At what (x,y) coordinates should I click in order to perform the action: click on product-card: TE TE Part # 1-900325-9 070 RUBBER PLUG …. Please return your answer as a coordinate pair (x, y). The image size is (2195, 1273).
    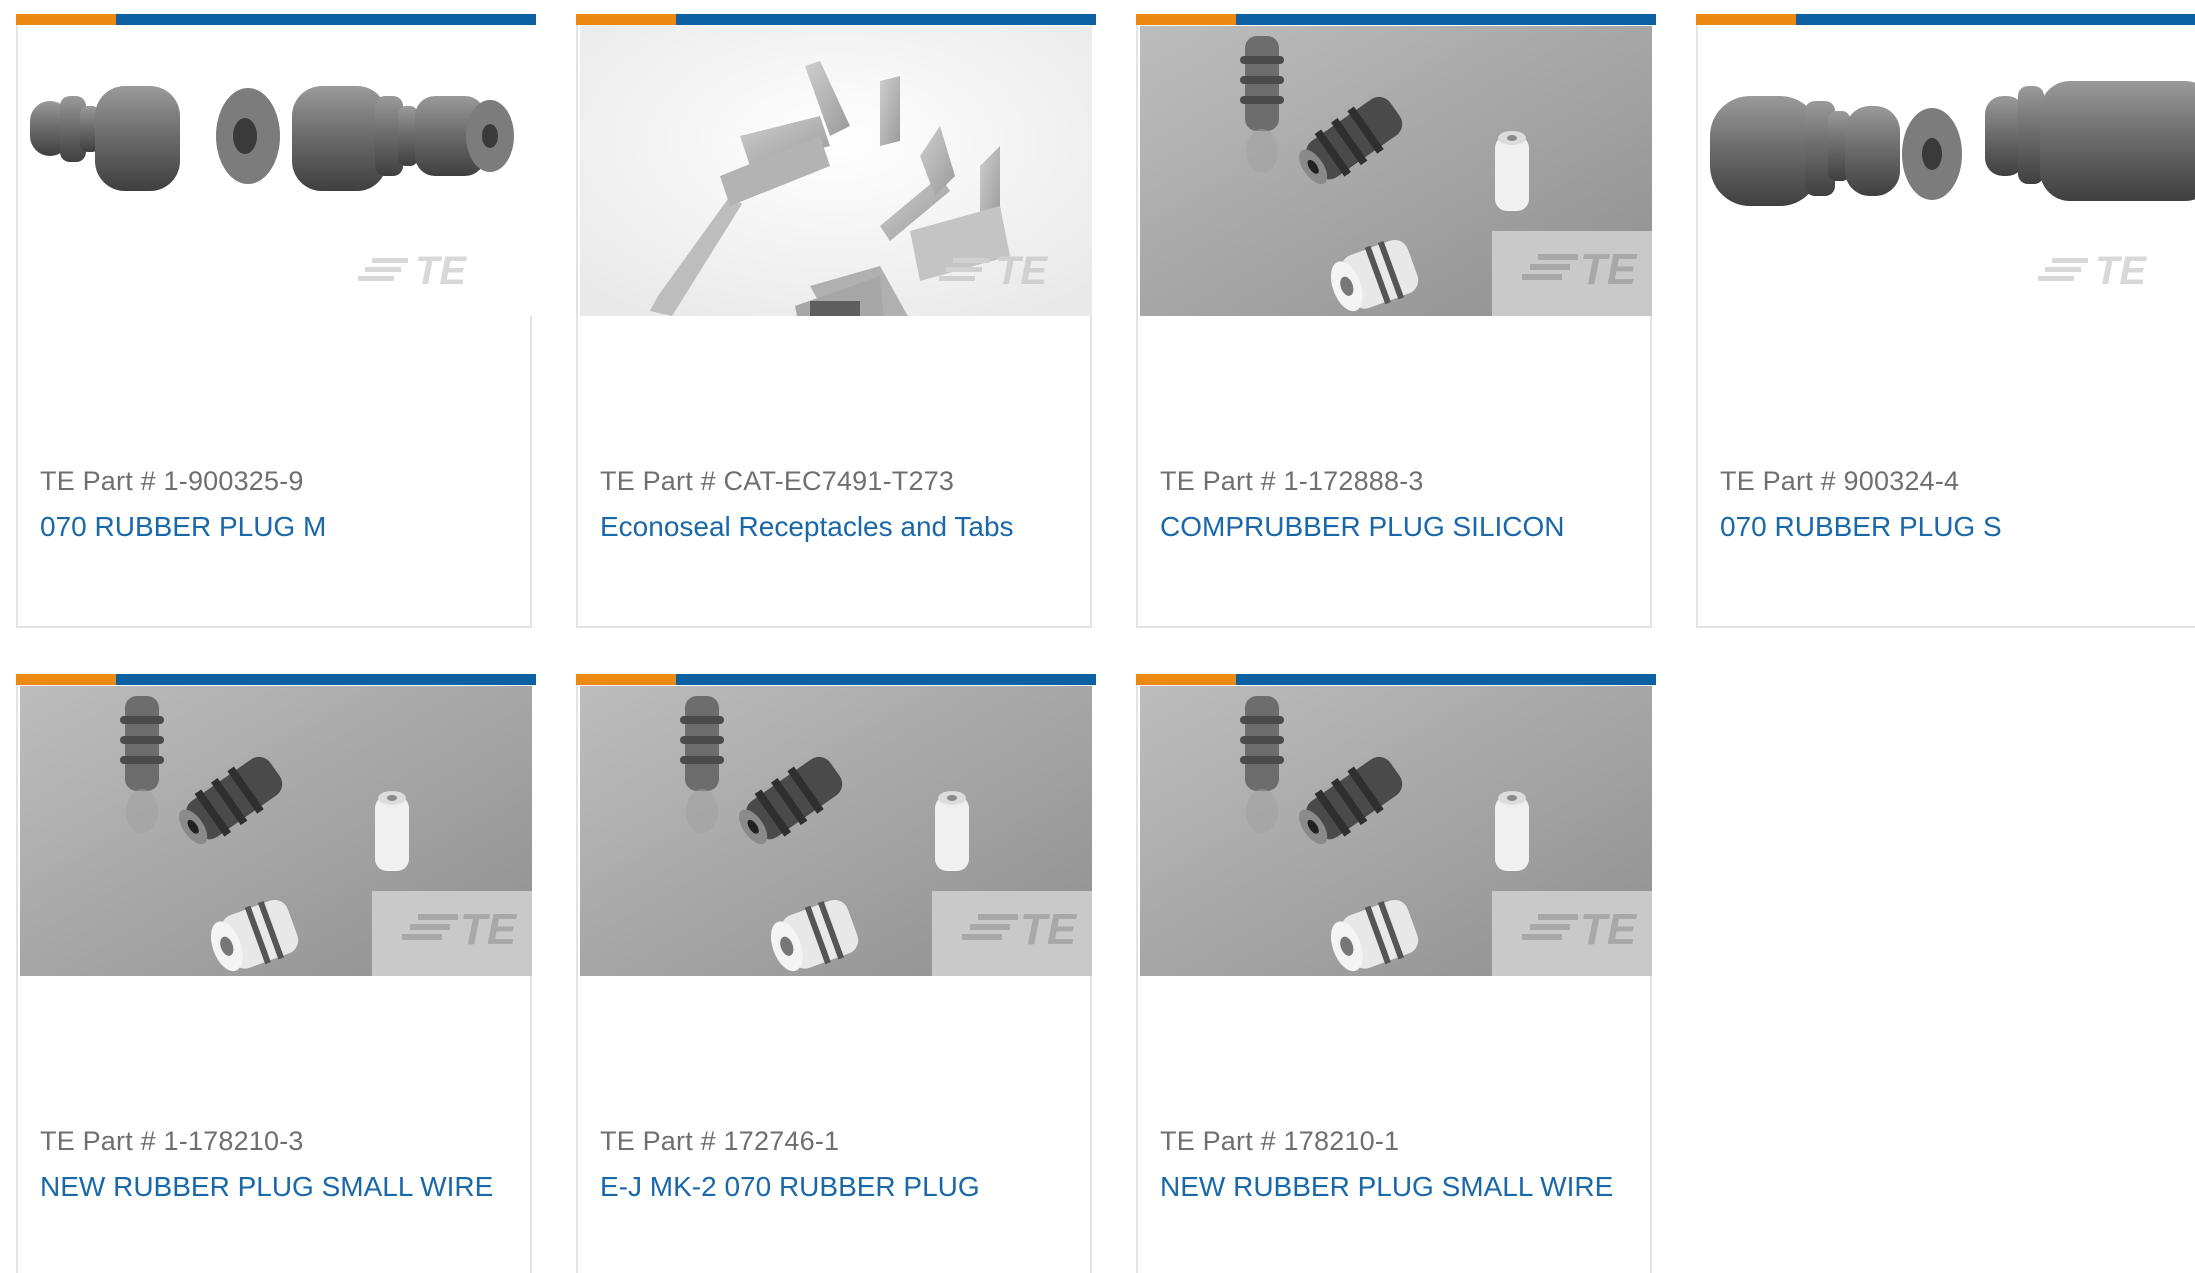
    Looking at the image, I should click on (276, 321).